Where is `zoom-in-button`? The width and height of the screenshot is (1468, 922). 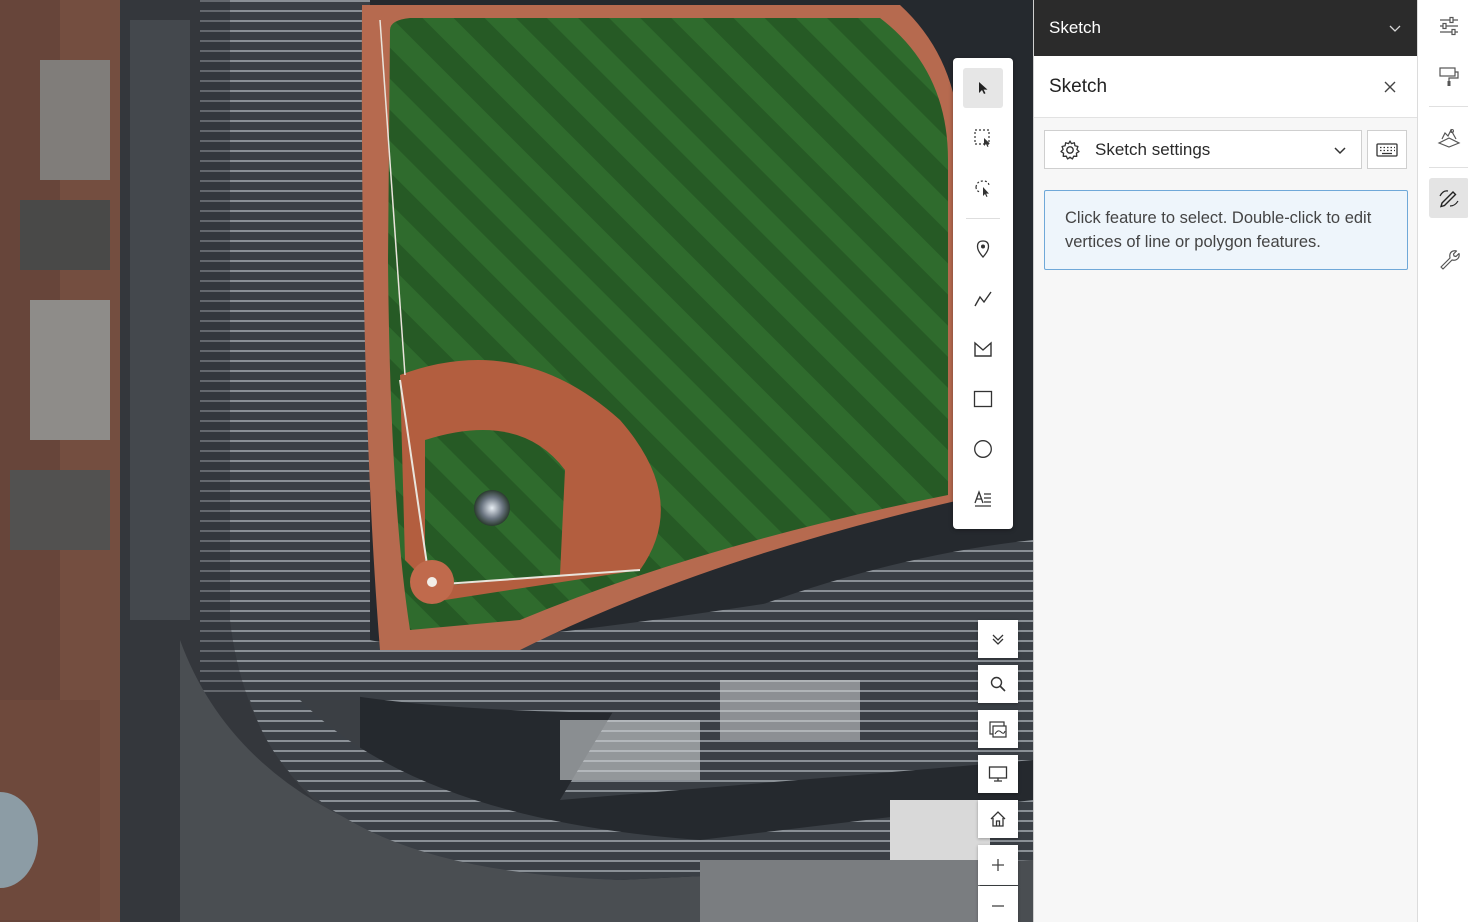
zoom-in-button is located at coordinates (998, 865).